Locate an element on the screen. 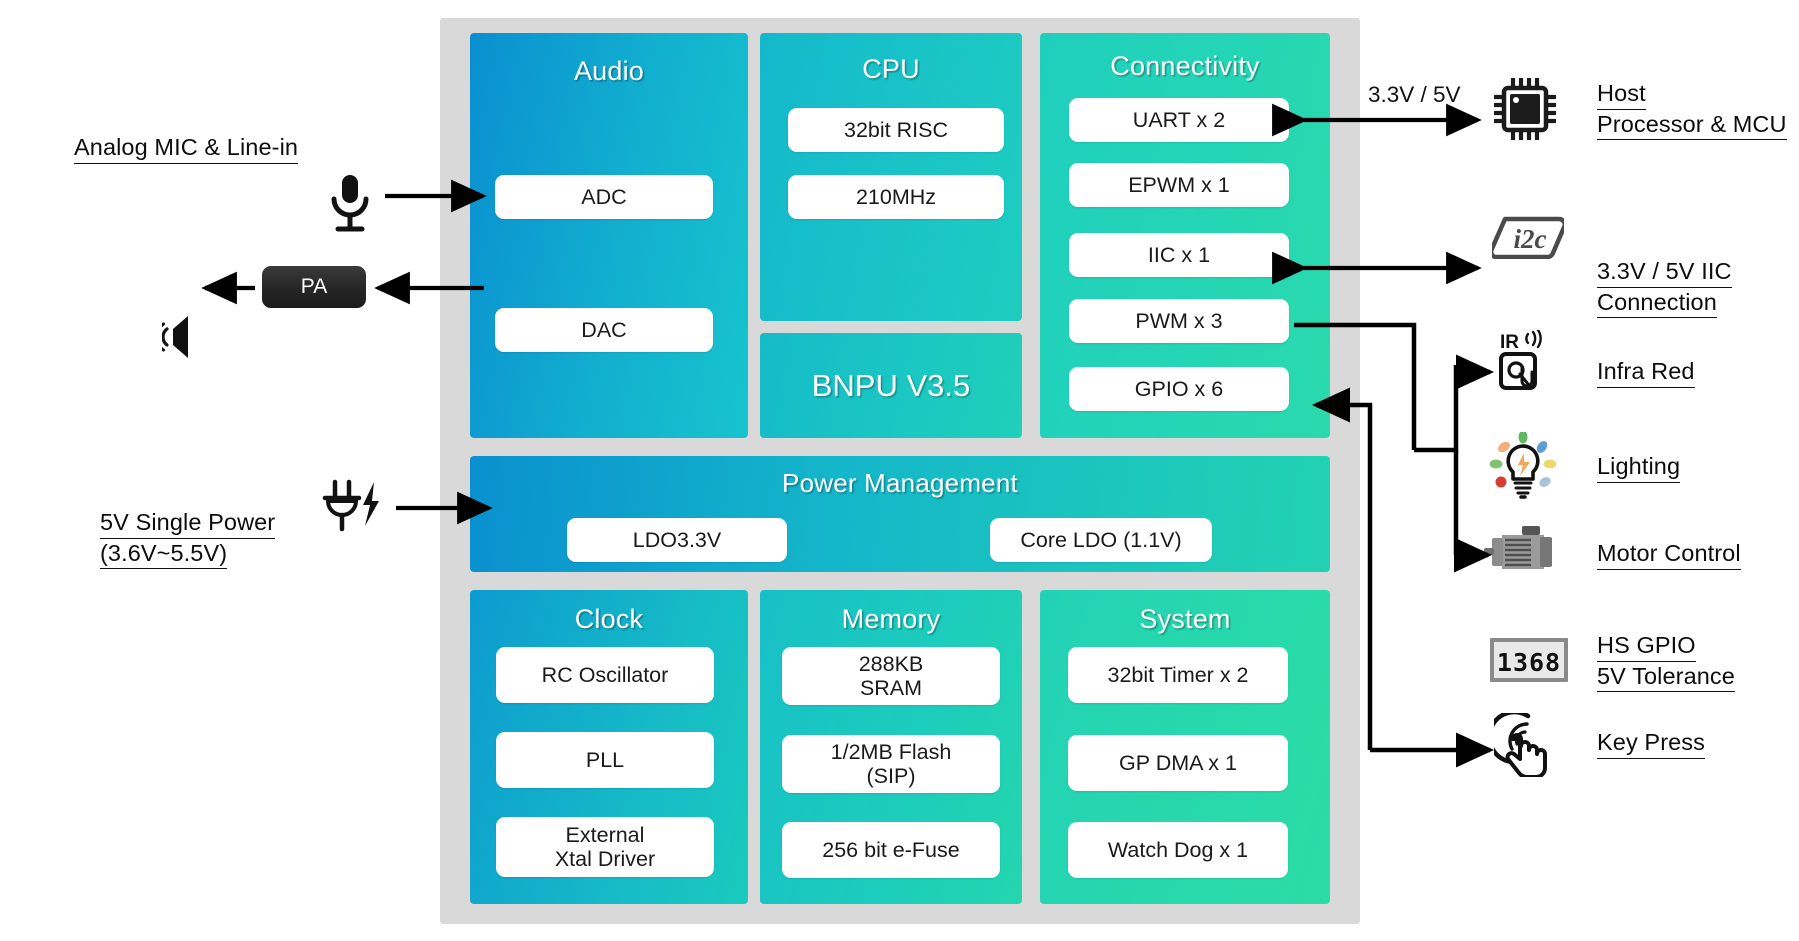  conn-item-uart: UART x 2 is located at coordinates (1179, 120).